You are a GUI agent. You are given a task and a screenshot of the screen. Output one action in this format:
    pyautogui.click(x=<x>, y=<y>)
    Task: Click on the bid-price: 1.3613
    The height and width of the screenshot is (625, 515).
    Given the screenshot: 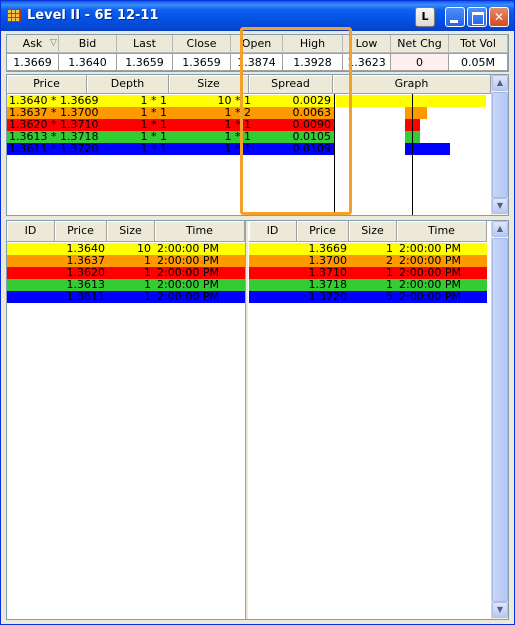 What is the action you would take?
    pyautogui.click(x=86, y=285)
    